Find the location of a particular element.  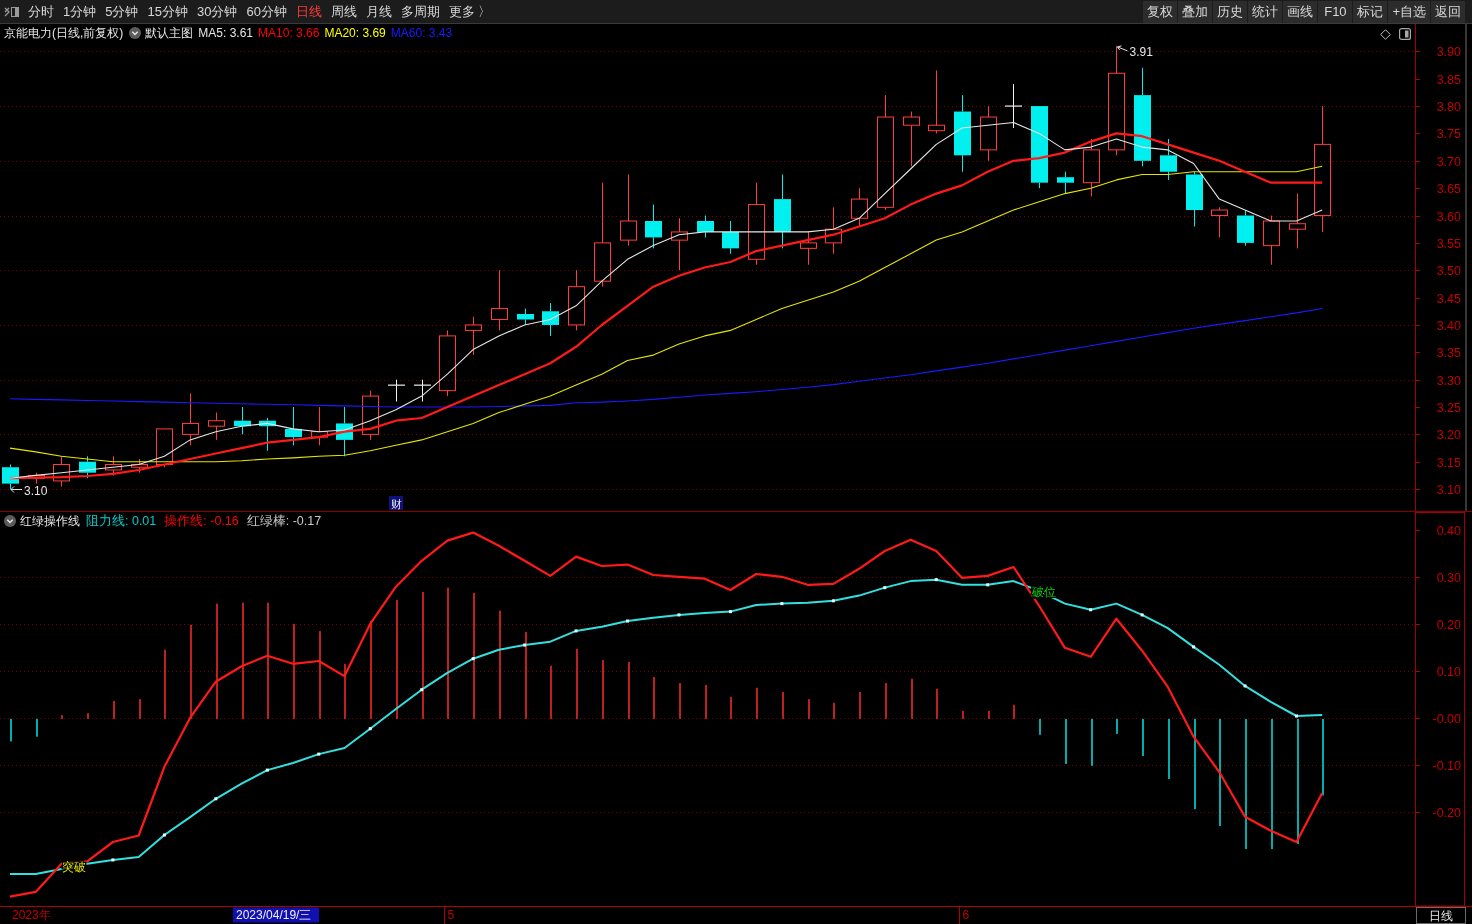

indicator-legend: 阻力线: 0.01 is located at coordinates (121, 521).